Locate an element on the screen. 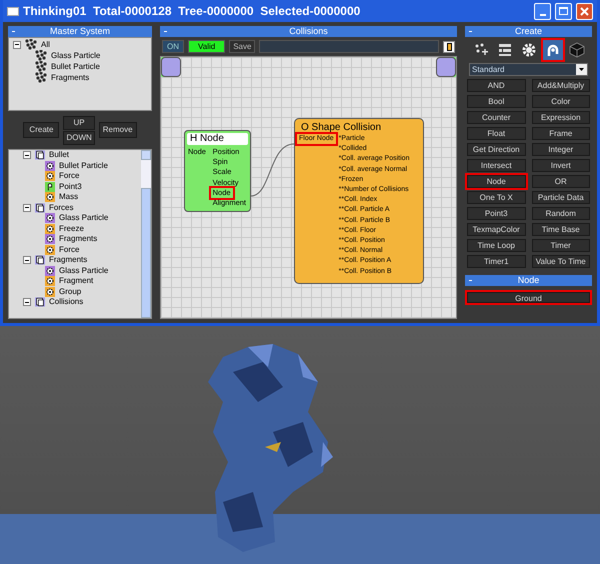 Image resolution: width=600 pixels, height=564 pixels. tree-item: Forces is located at coordinates (61, 207).